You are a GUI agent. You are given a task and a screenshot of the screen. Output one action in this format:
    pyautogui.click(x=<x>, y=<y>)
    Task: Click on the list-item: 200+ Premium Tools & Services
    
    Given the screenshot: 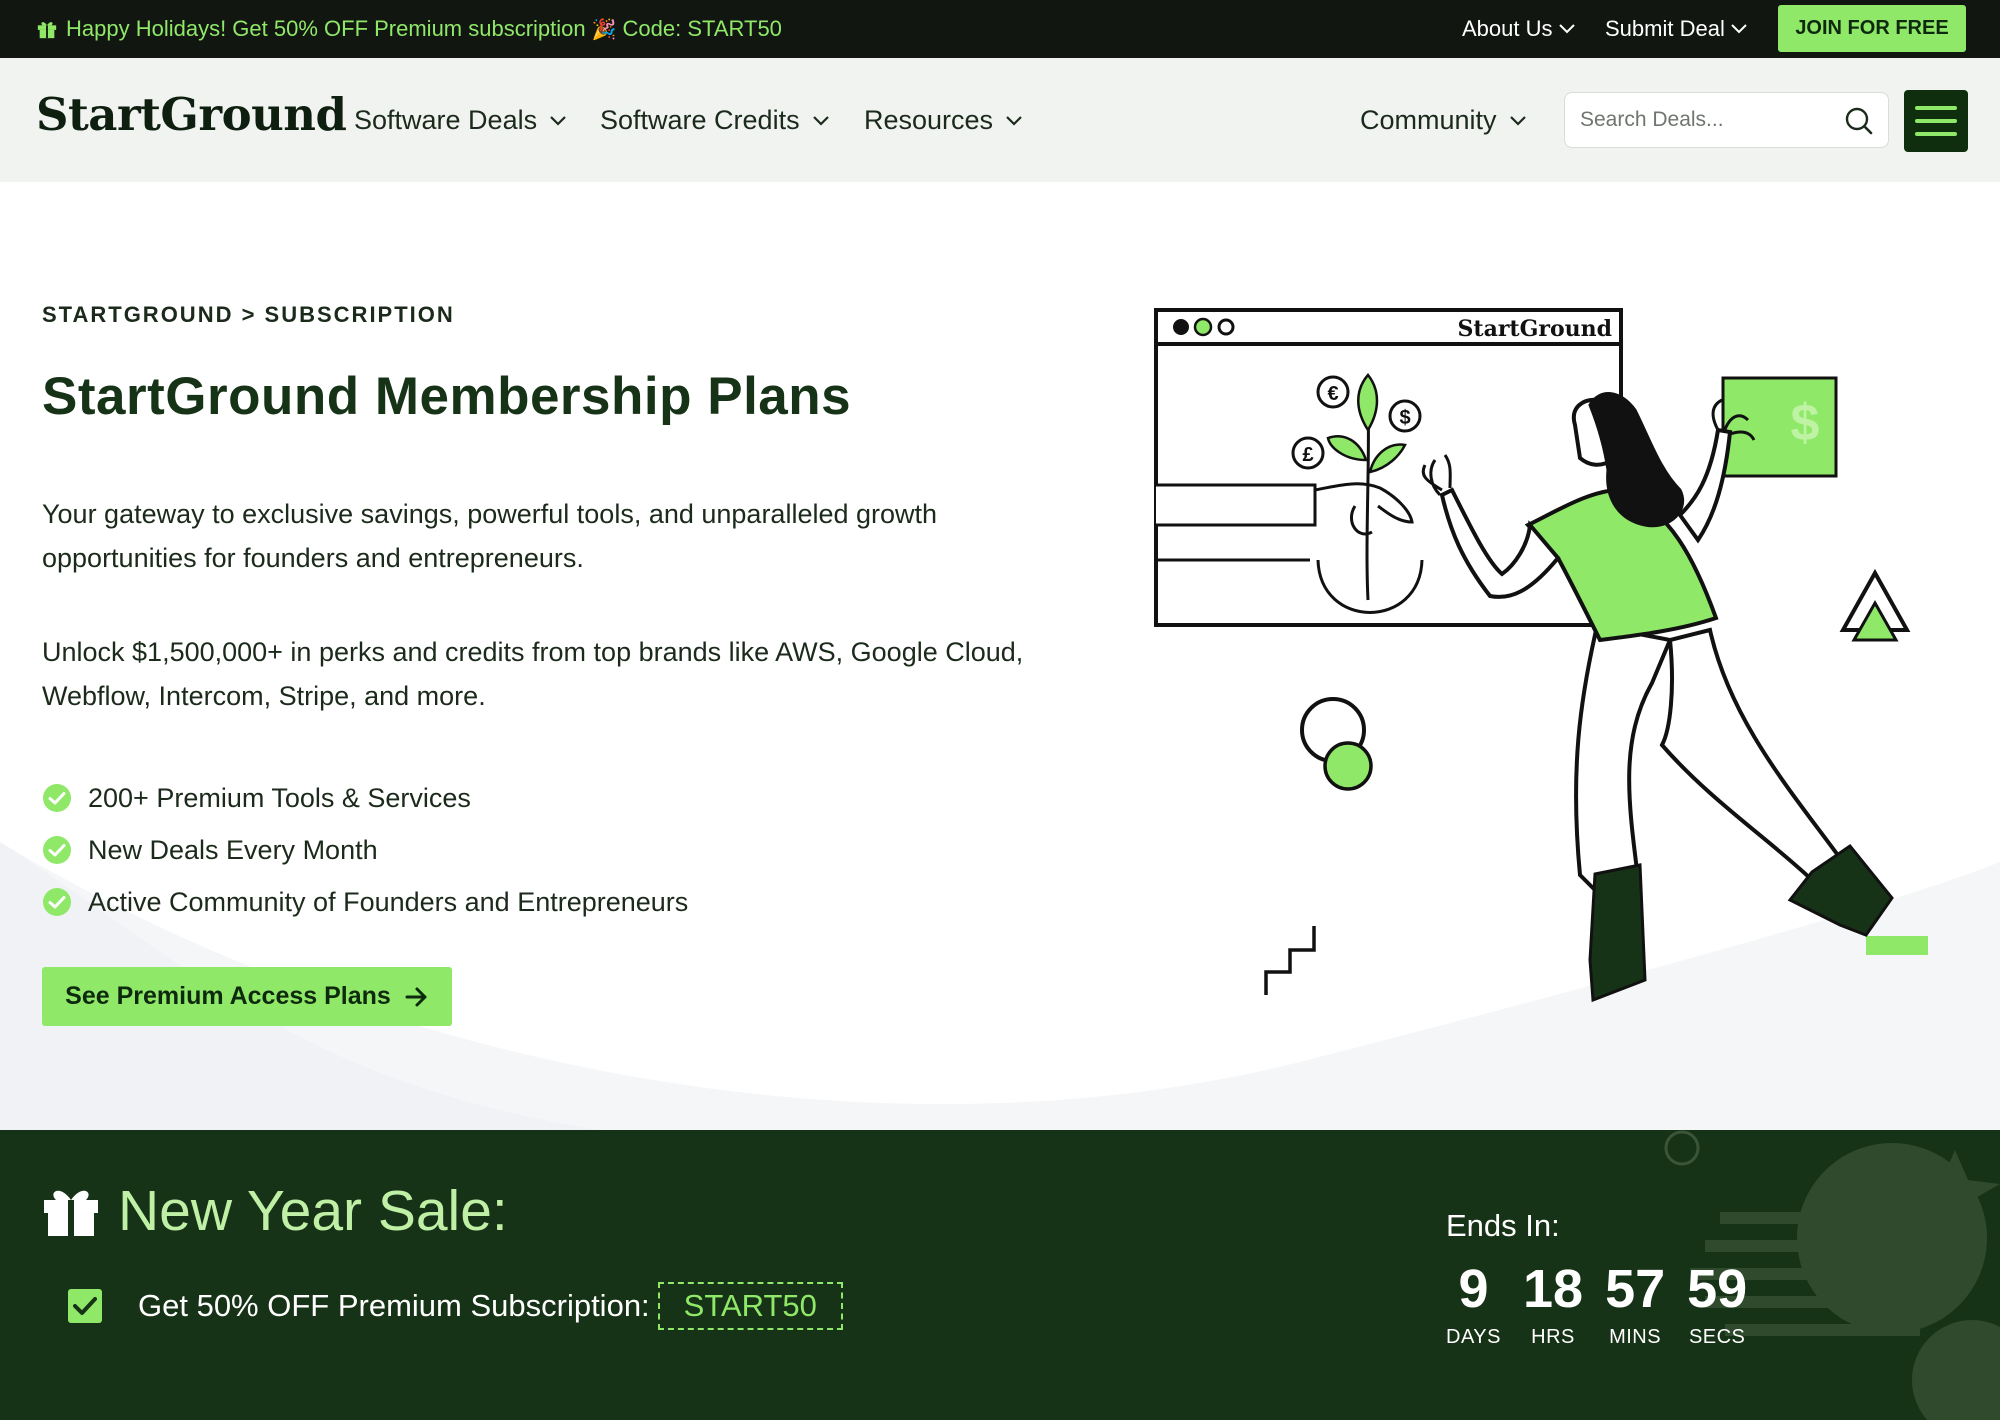 What is the action you would take?
    pyautogui.click(x=365, y=798)
    